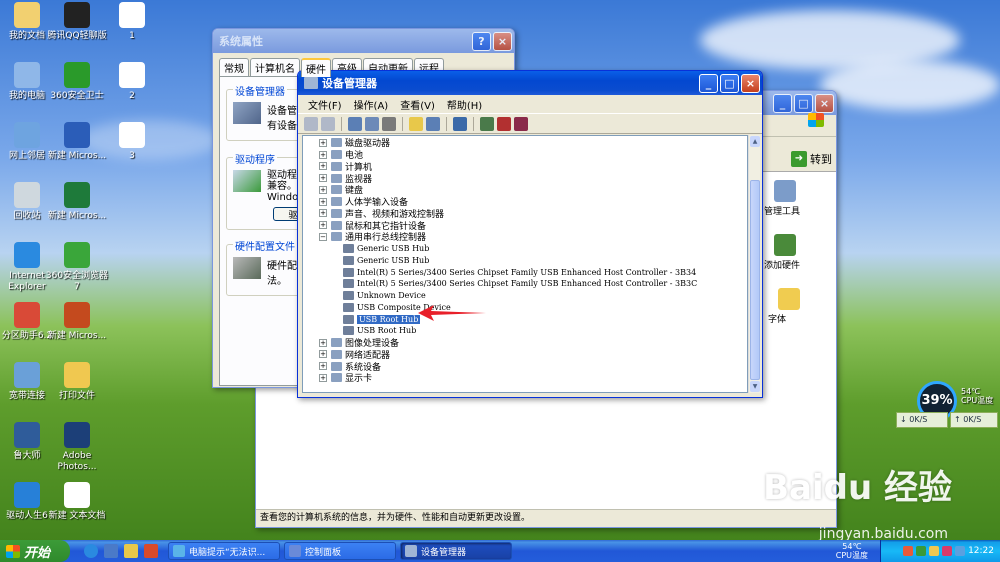 The width and height of the screenshot is (1000, 562). Describe the element at coordinates (371, 104) in the screenshot. I see `menu-item: 操作(A)` at that location.